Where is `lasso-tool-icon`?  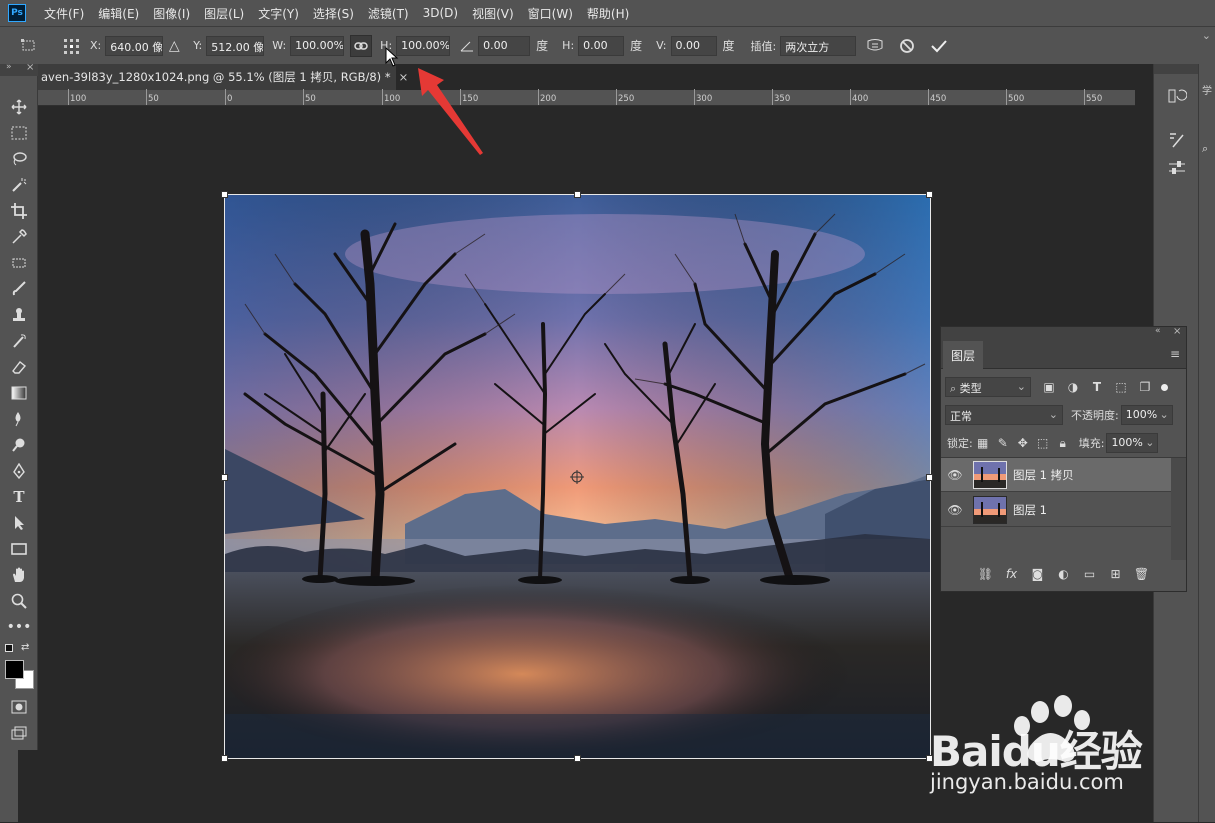 lasso-tool-icon is located at coordinates (19, 159).